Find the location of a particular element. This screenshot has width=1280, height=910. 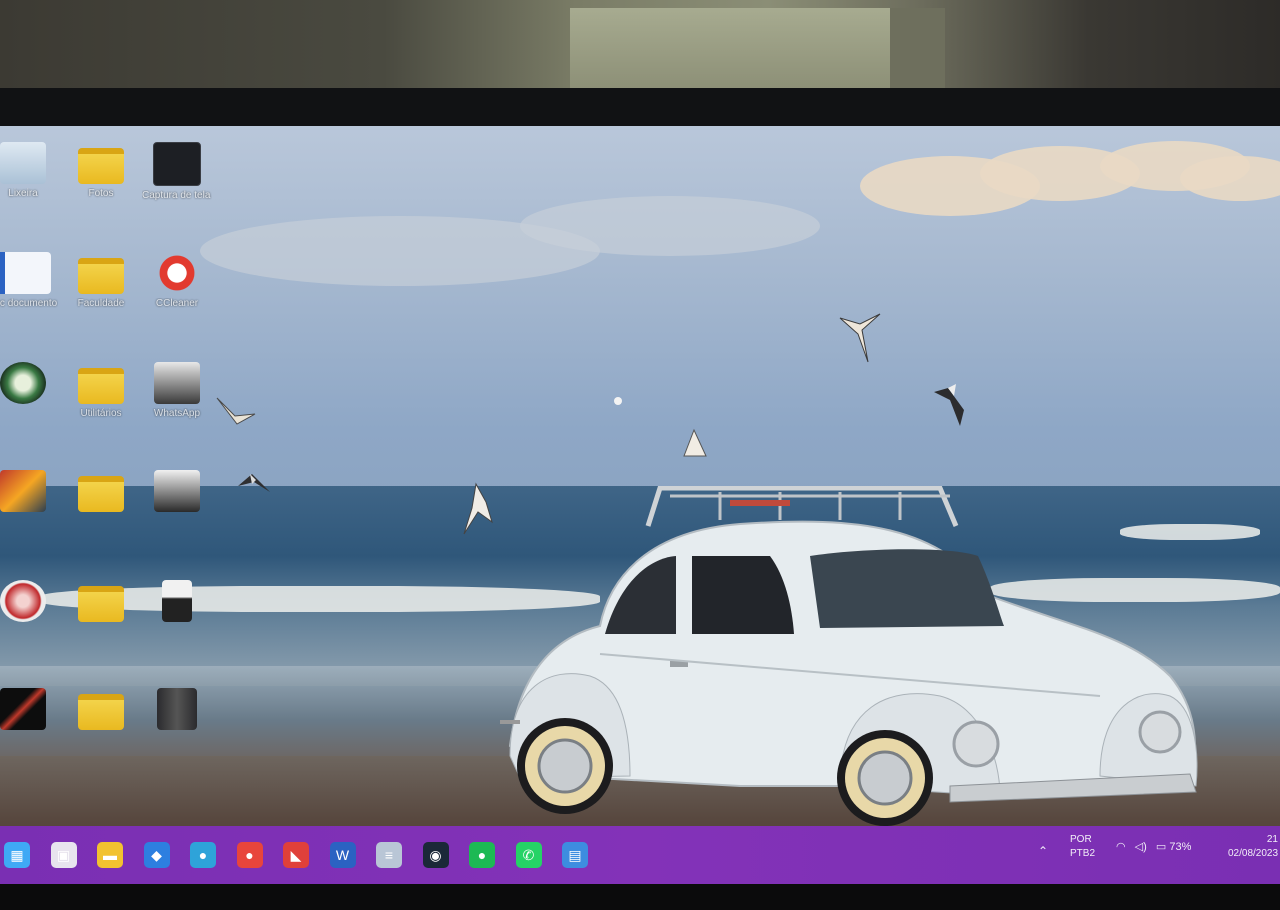

background-room is located at coordinates (640, 50).